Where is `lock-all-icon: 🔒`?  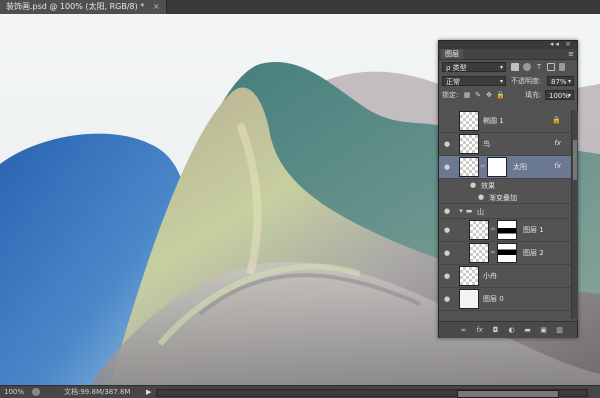
lock-all-icon: 🔒 is located at coordinates (500, 95).